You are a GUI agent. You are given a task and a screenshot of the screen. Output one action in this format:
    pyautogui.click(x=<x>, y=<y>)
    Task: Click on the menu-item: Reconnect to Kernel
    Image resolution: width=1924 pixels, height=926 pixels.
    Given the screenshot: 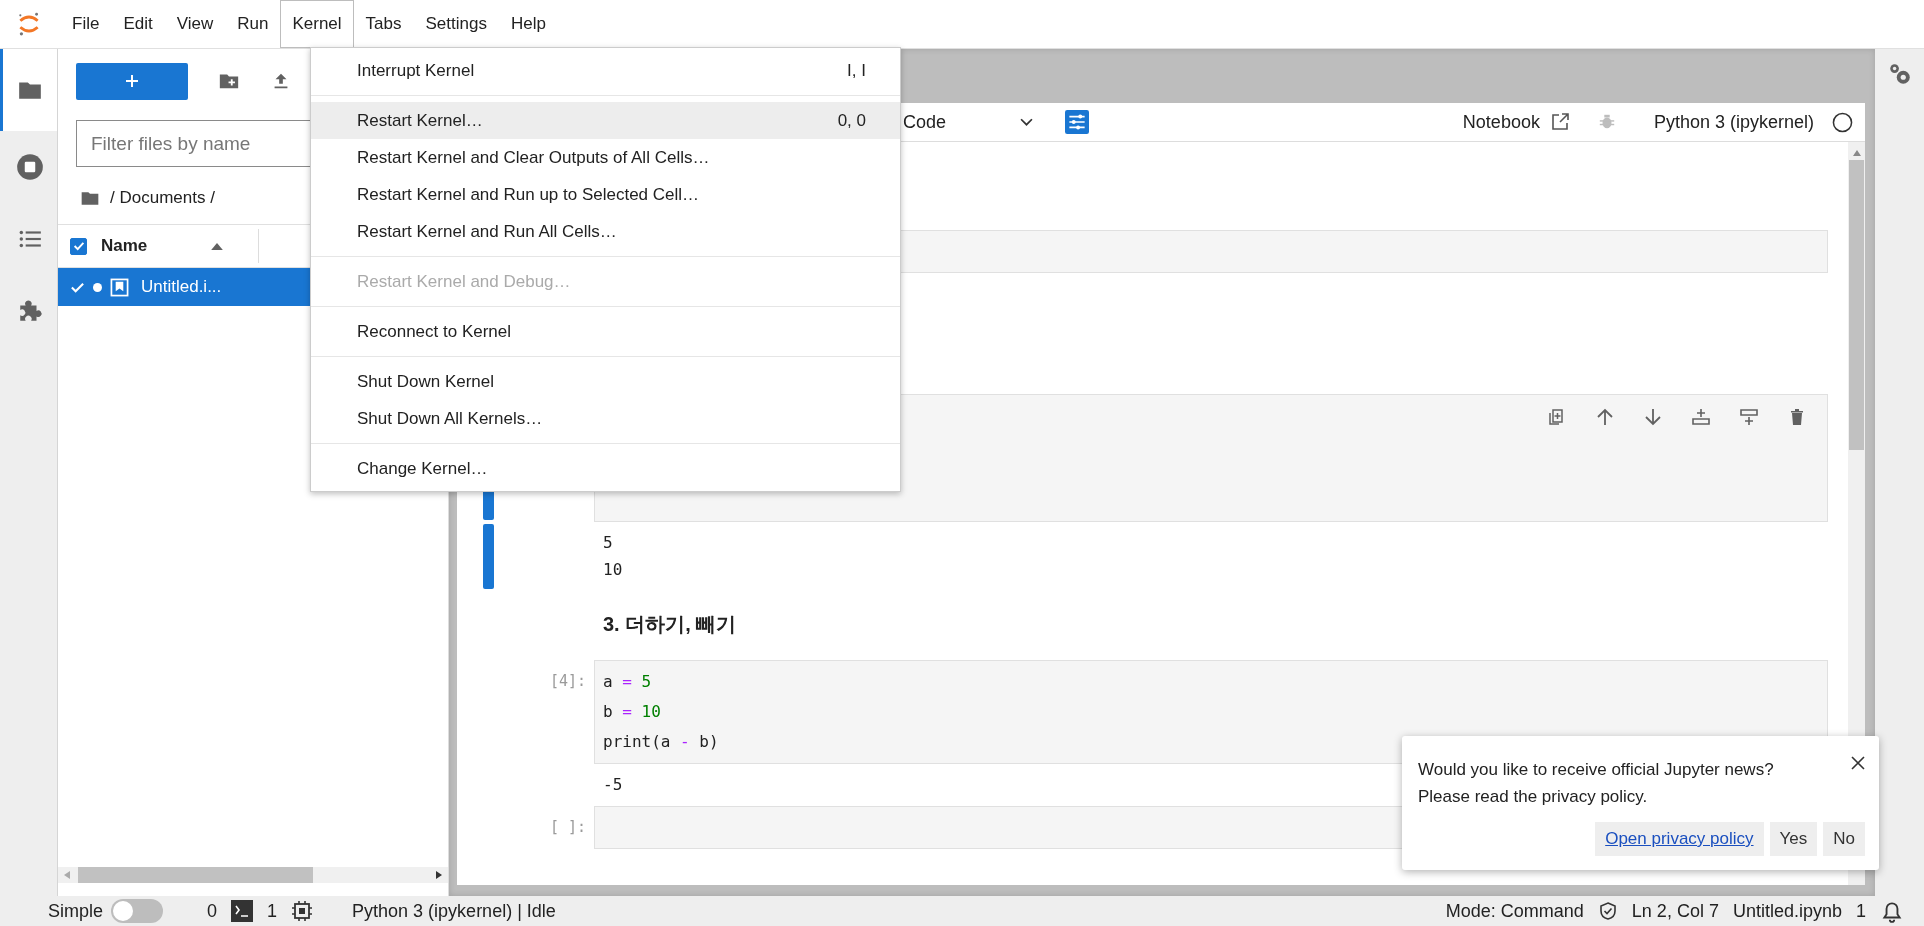 What is the action you would take?
    pyautogui.click(x=605, y=331)
    